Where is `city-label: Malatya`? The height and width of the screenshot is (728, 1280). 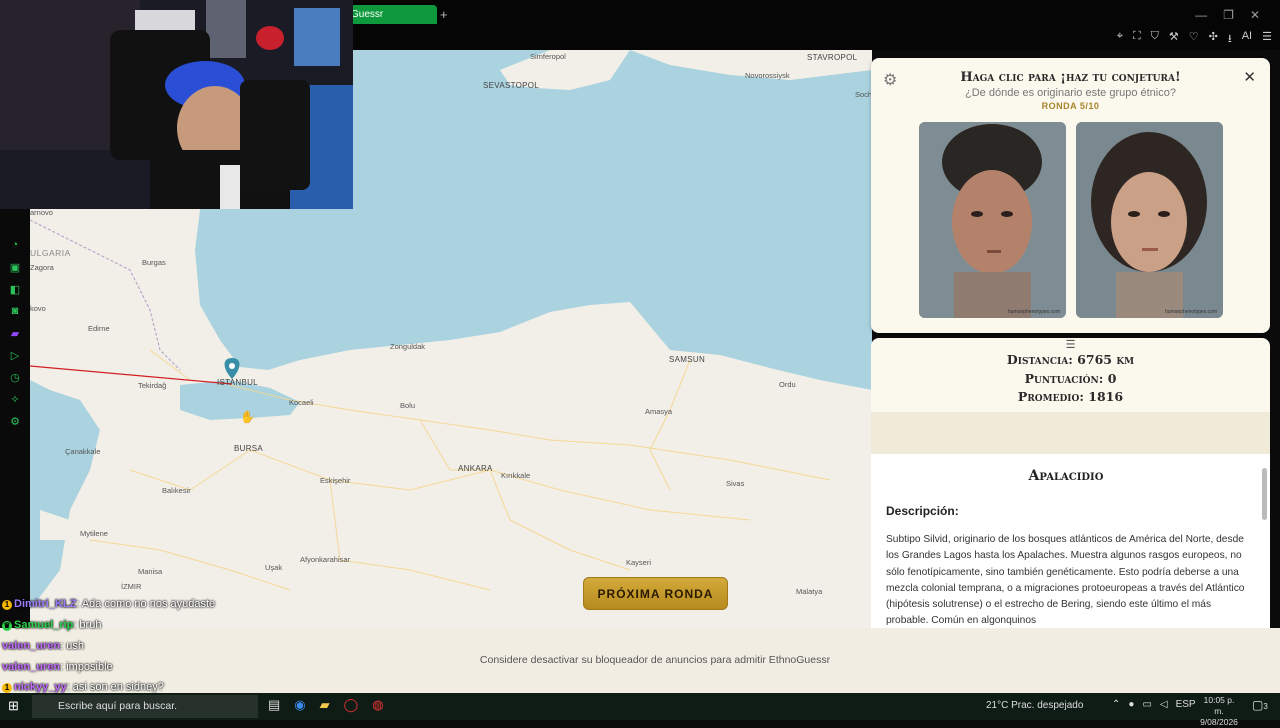
city-label: Malatya is located at coordinates (809, 591).